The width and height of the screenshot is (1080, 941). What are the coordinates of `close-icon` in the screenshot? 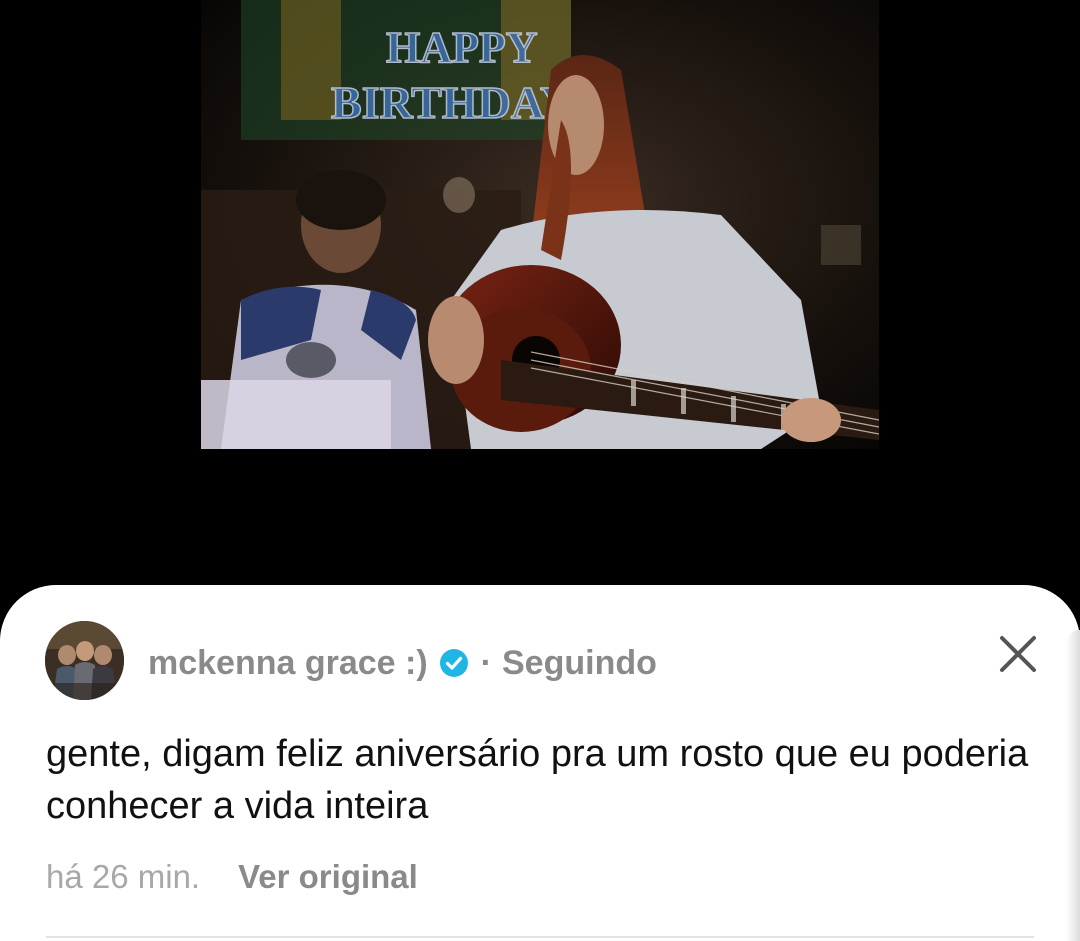 It's located at (1018, 654).